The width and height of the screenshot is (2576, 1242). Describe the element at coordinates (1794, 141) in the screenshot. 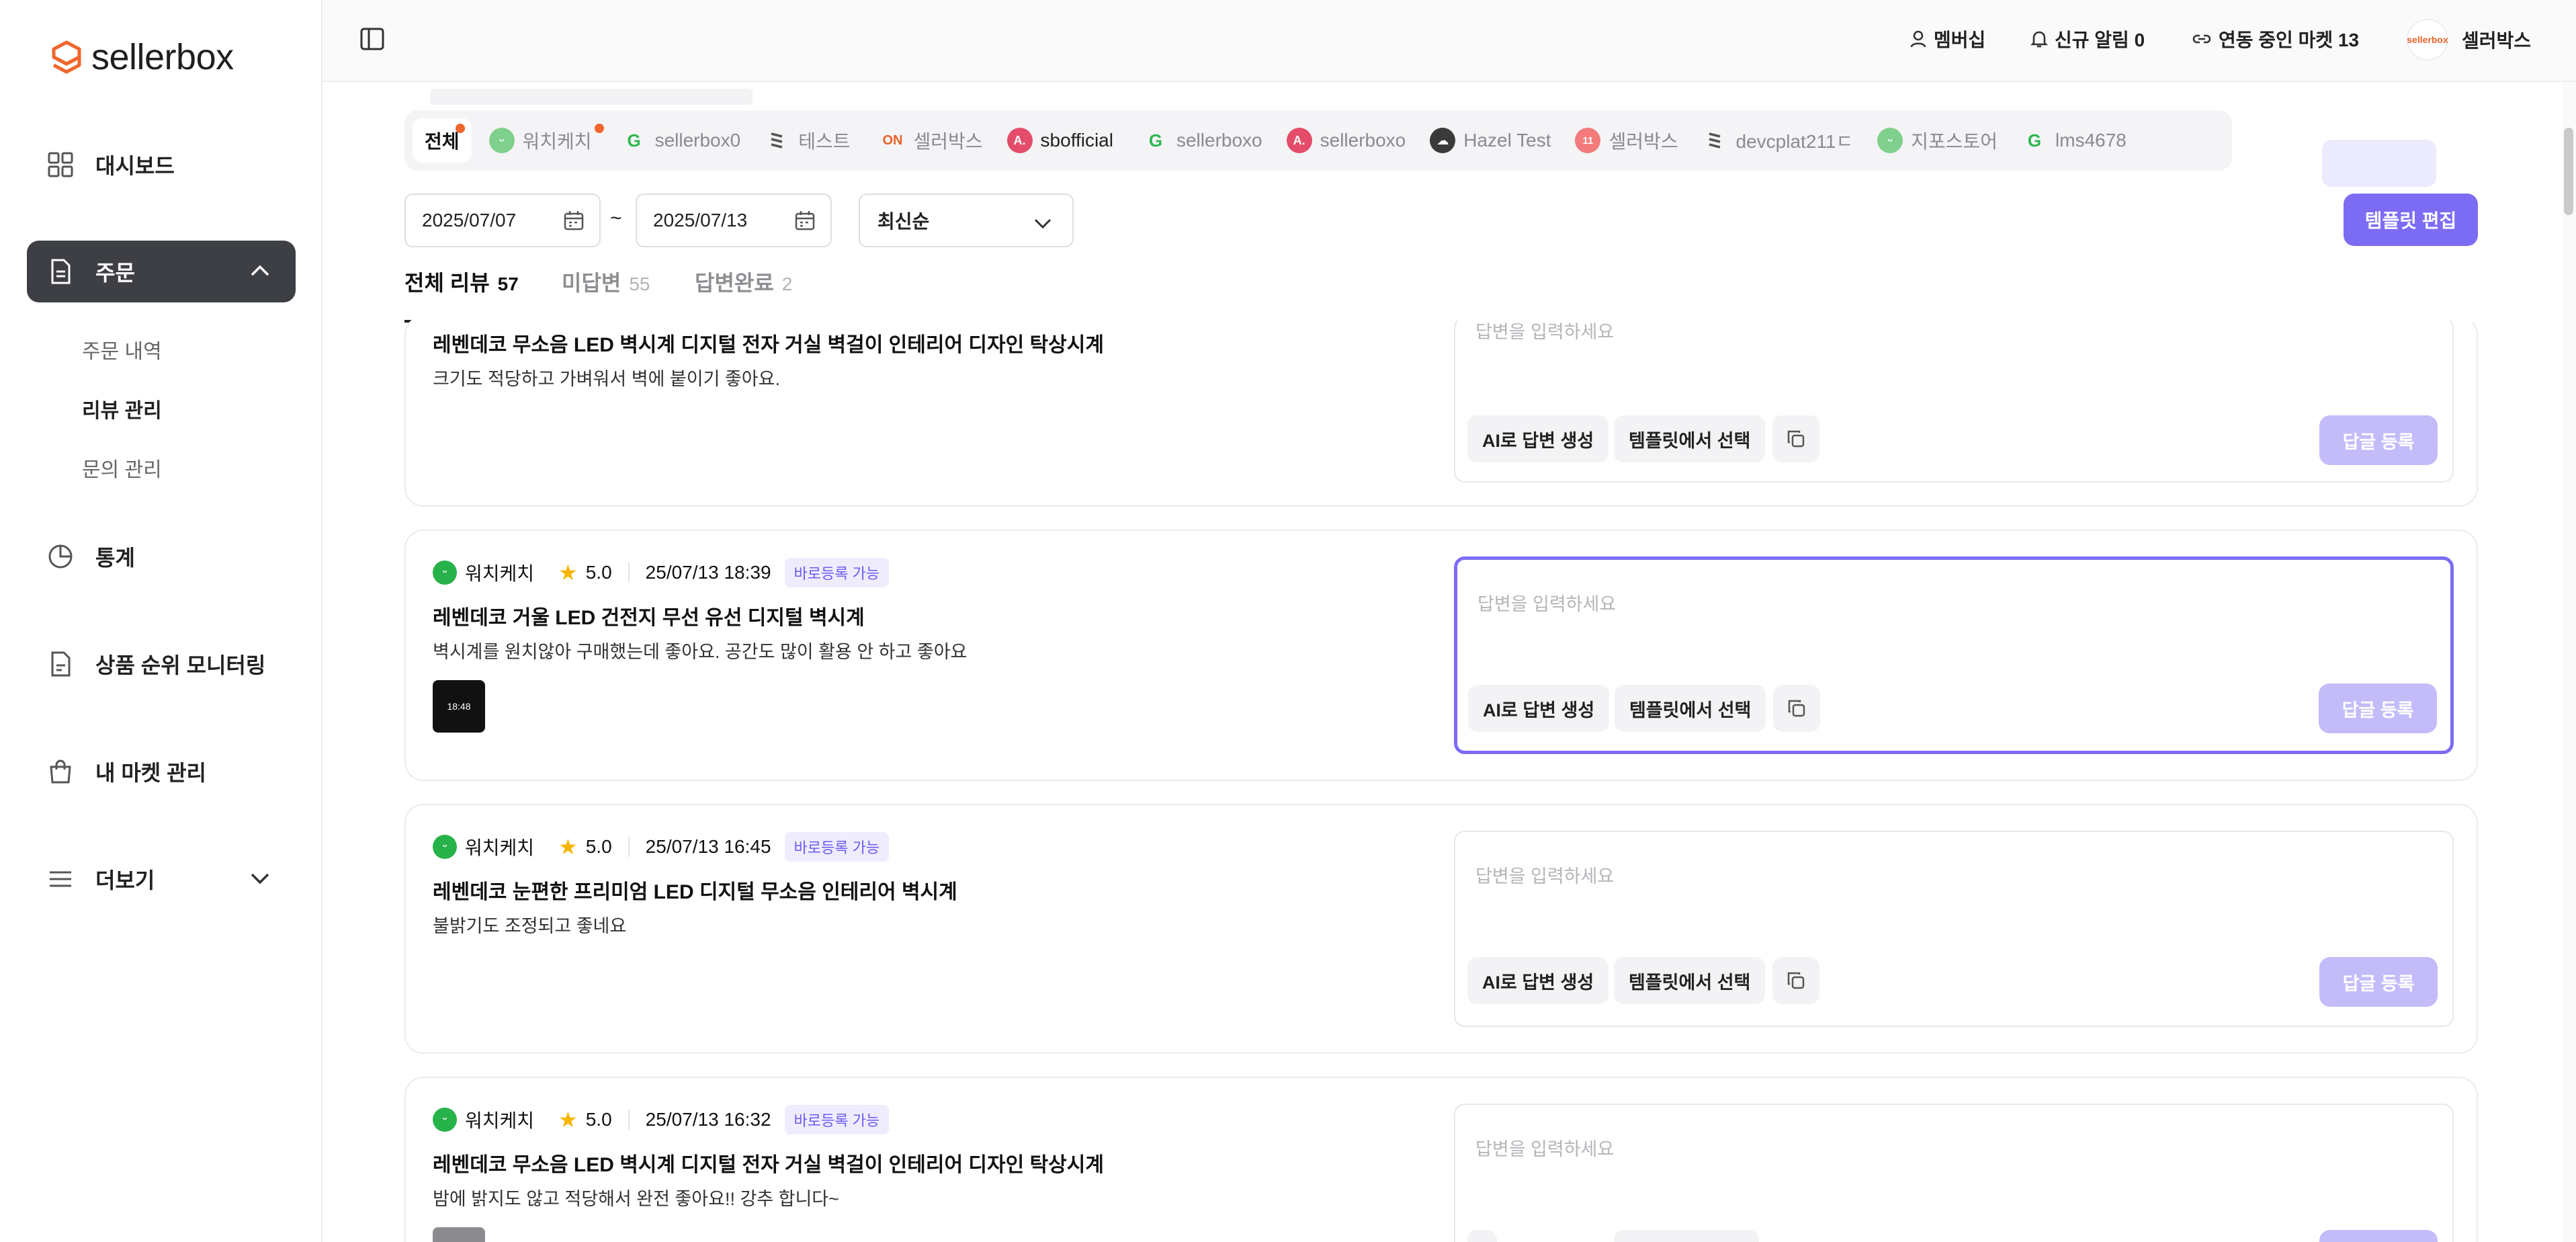

I see `market-tab-label: devcplat211ㄷ` at that location.